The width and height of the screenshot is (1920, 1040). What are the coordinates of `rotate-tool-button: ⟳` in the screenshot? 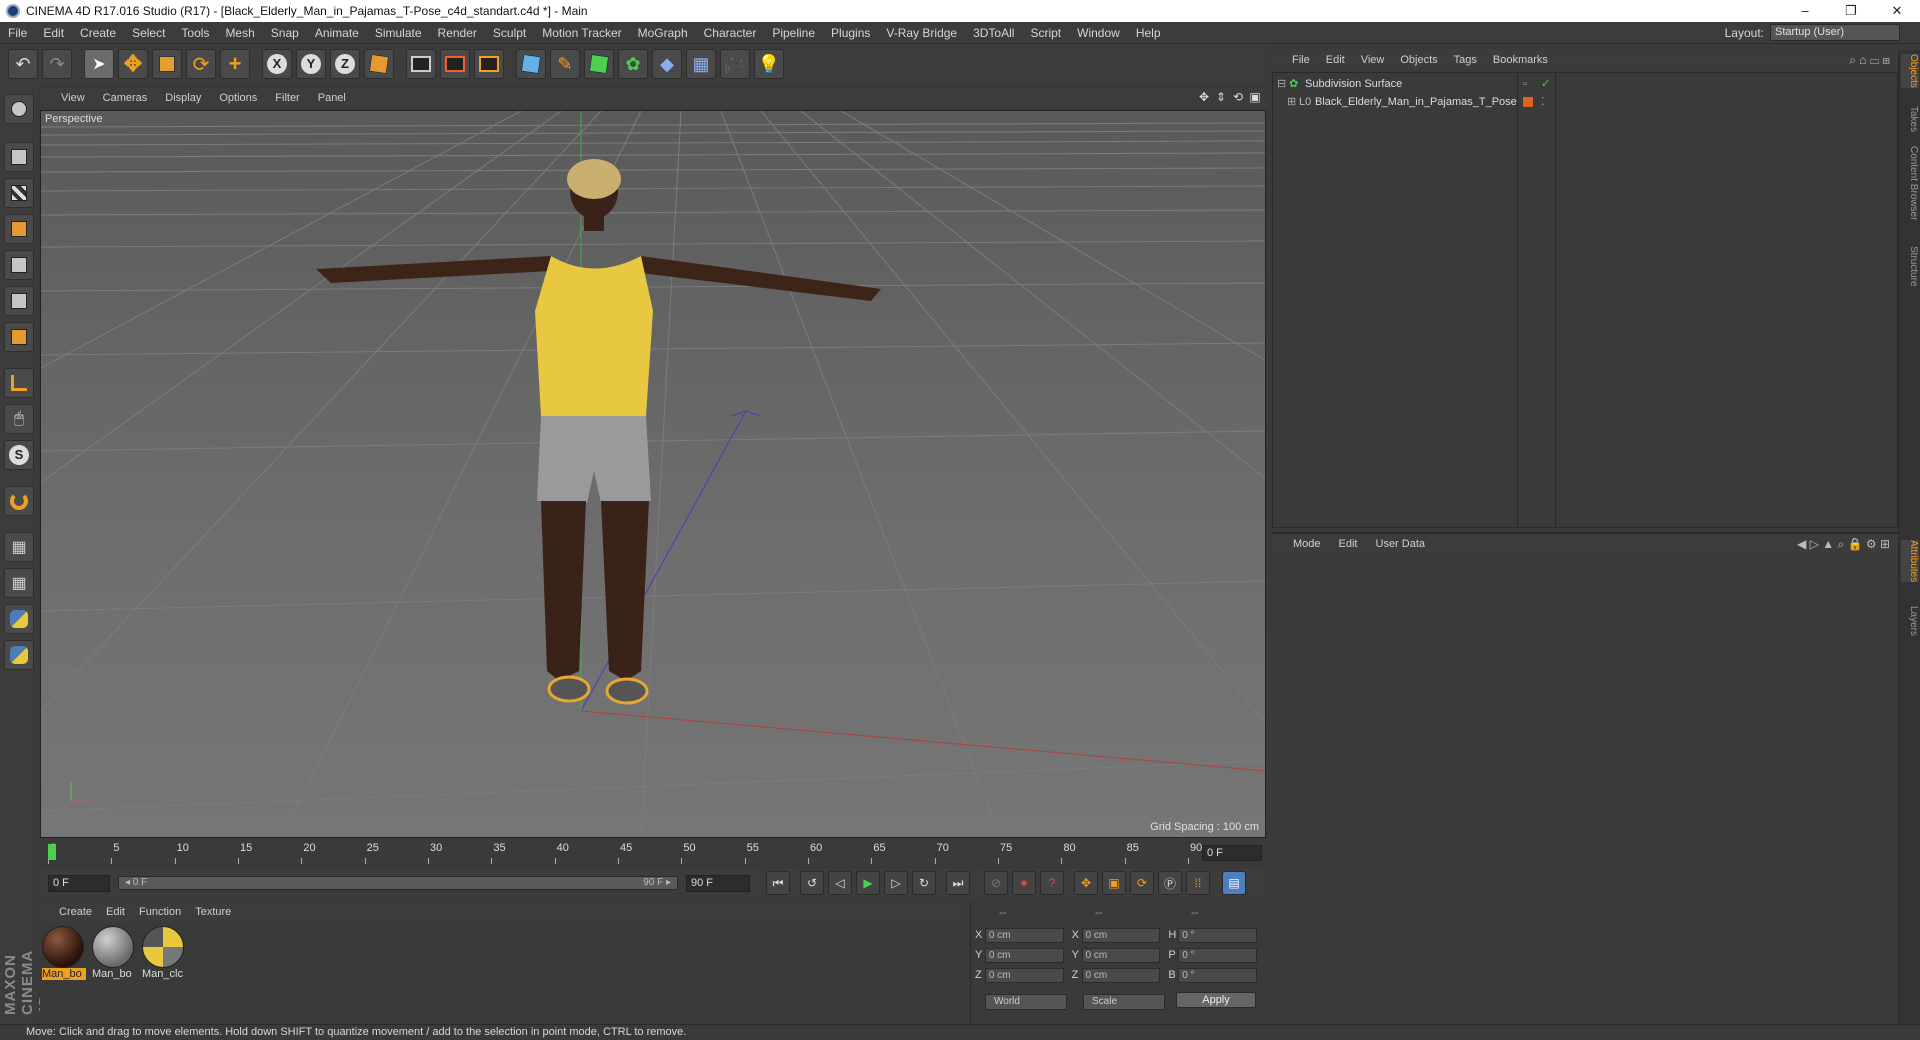 It's located at (201, 64).